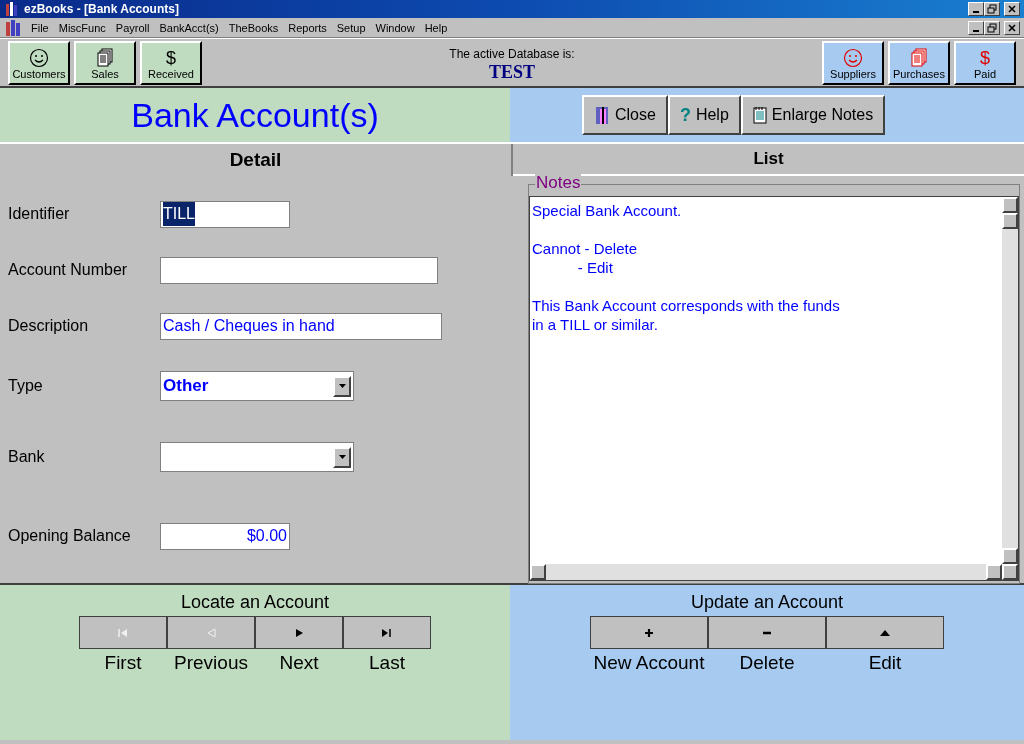 The width and height of the screenshot is (1024, 744). I want to click on toolbar-button: ? Help, so click(704, 115).